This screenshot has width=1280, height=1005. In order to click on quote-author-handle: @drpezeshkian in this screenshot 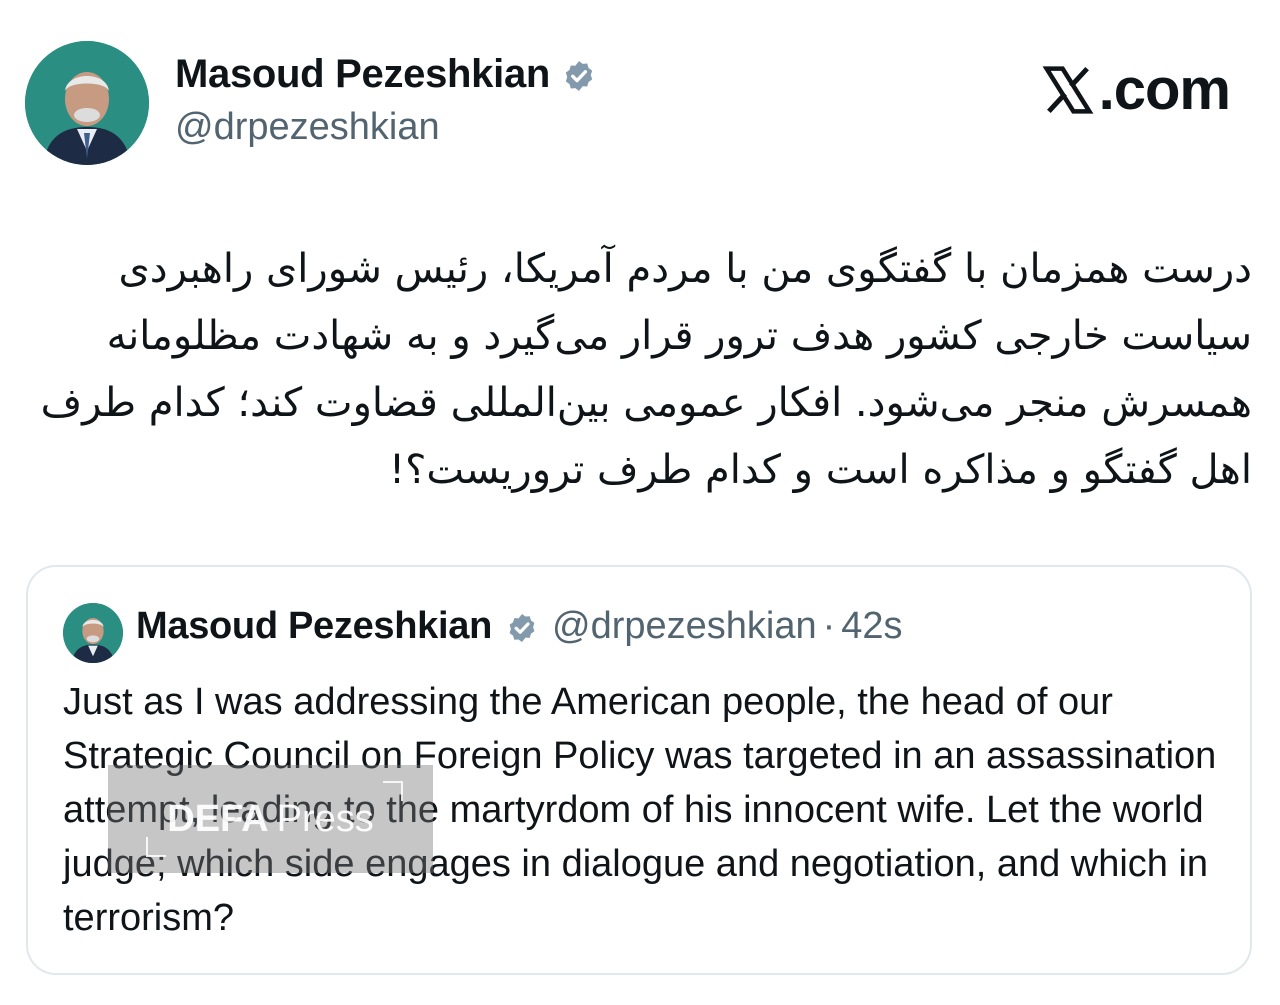, I will do `click(684, 626)`.